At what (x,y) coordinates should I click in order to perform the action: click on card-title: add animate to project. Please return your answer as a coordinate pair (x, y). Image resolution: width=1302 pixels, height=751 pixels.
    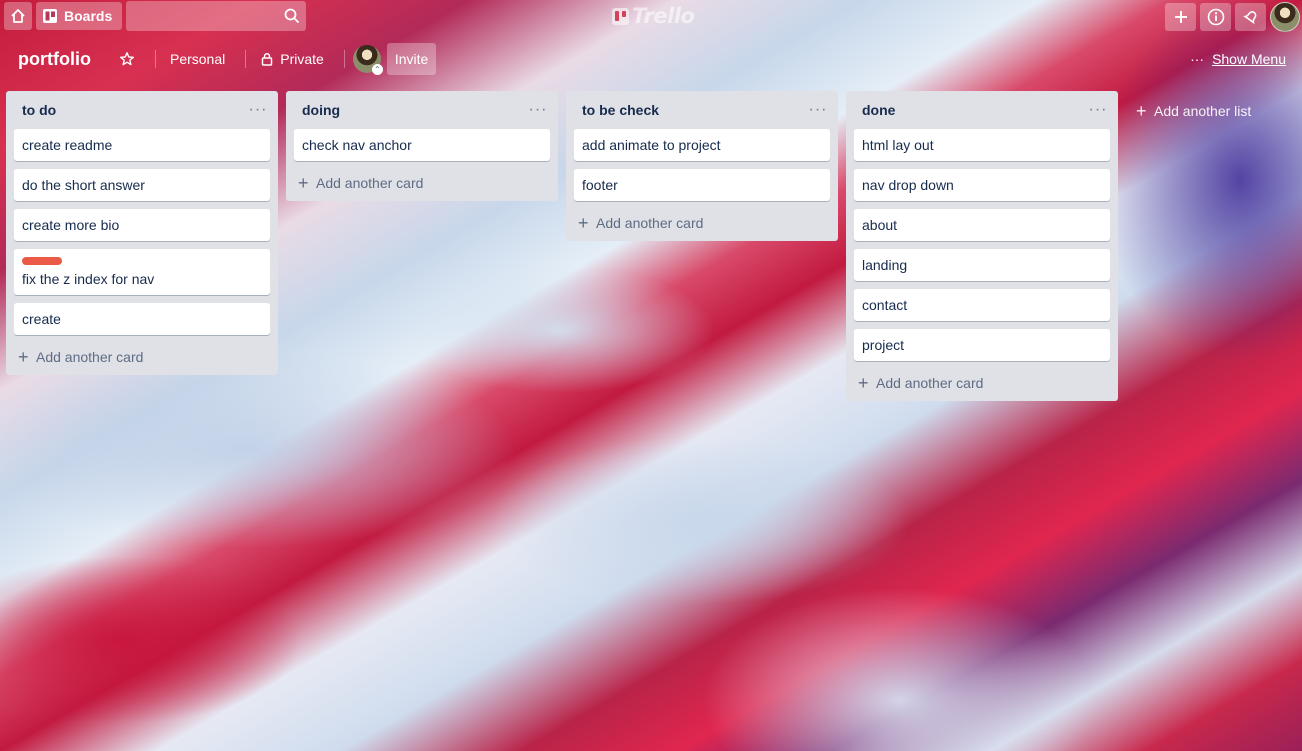
    Looking at the image, I should click on (651, 145).